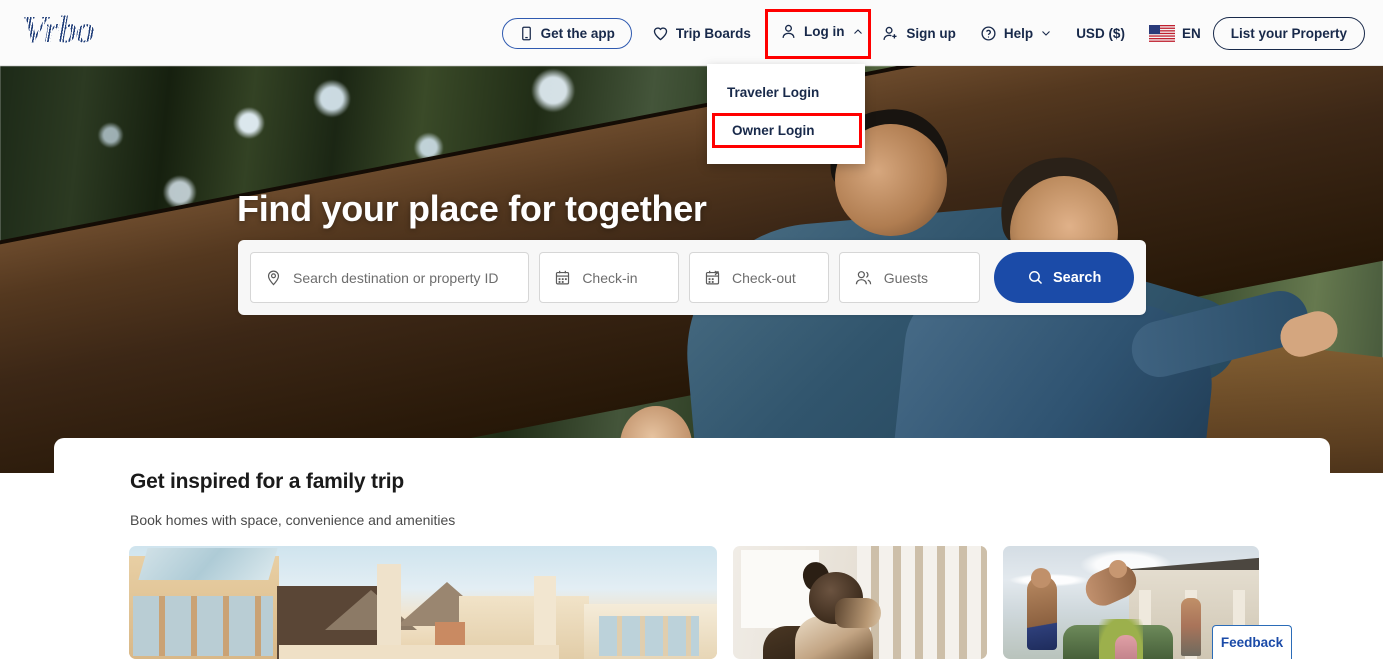 The width and height of the screenshot is (1383, 659). I want to click on search-button-label: Search, so click(1077, 277).